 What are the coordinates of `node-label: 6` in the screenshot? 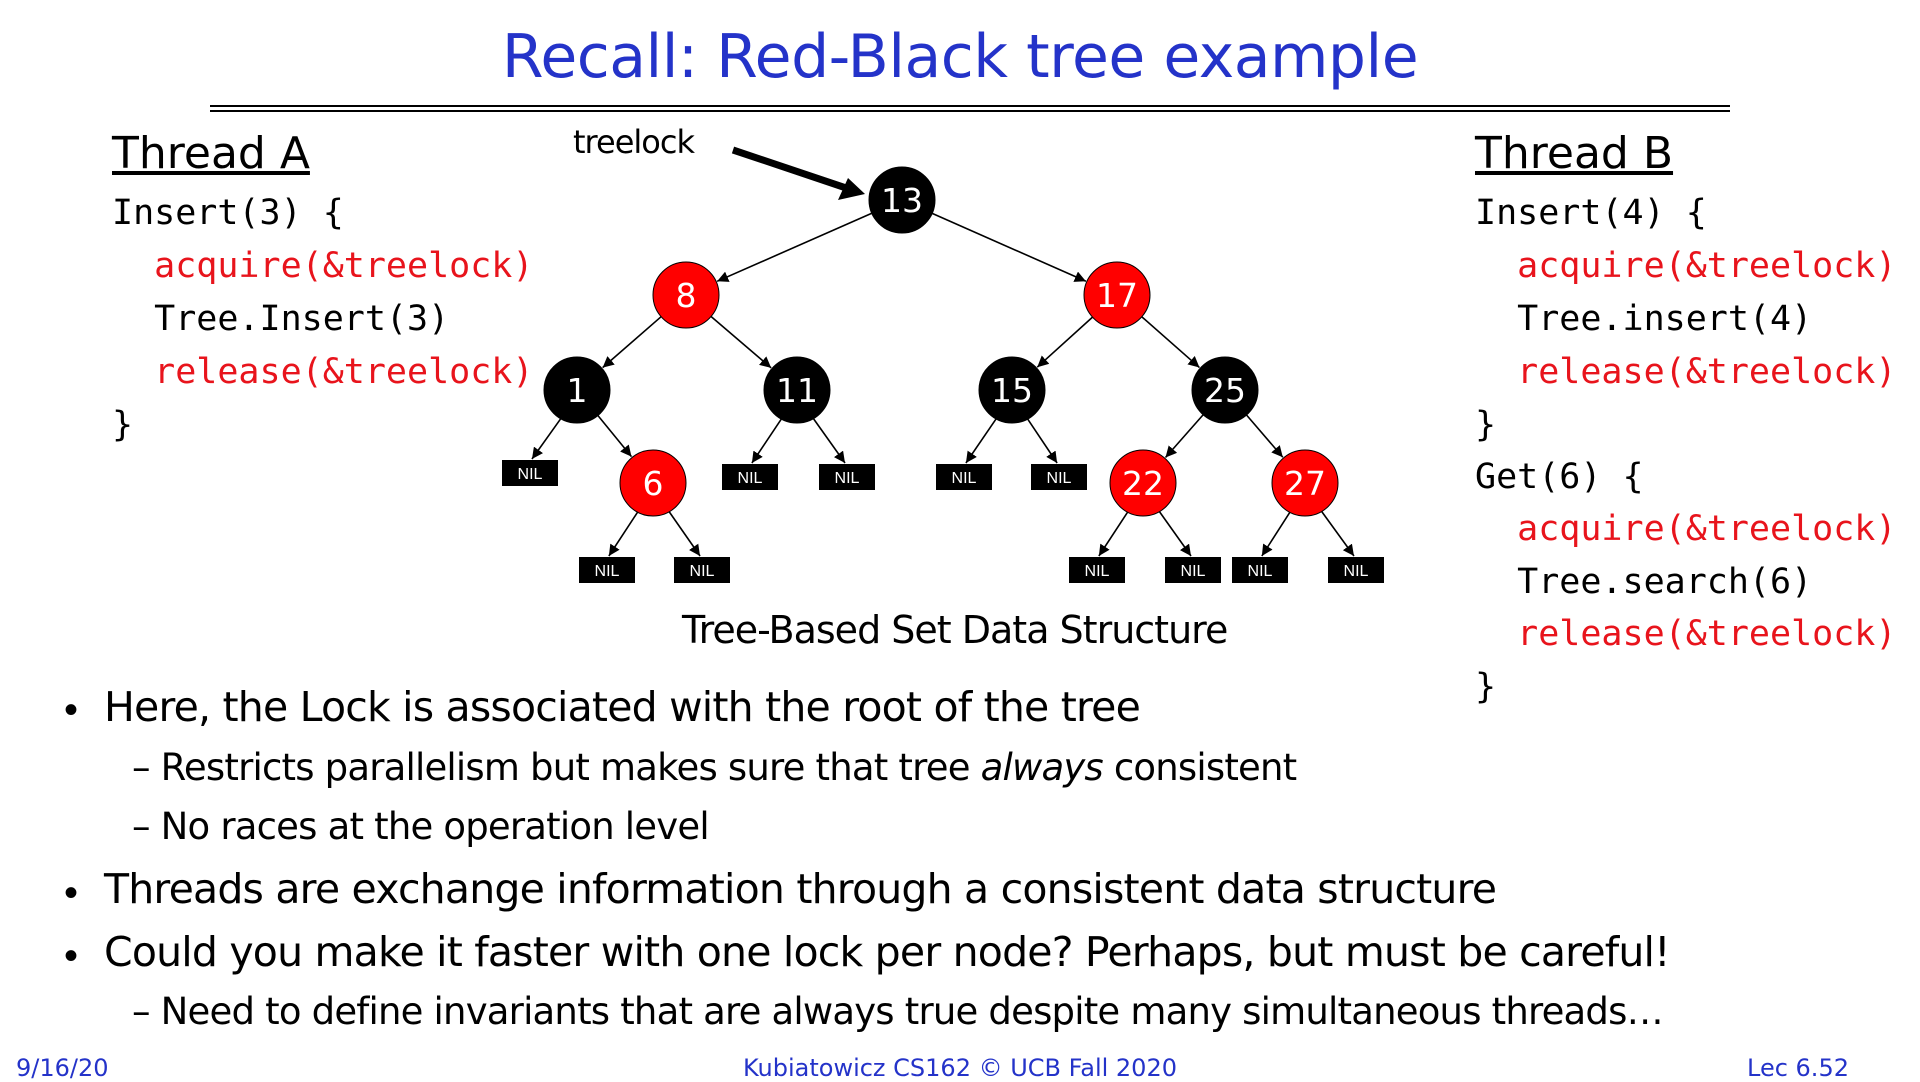 It's located at (653, 483).